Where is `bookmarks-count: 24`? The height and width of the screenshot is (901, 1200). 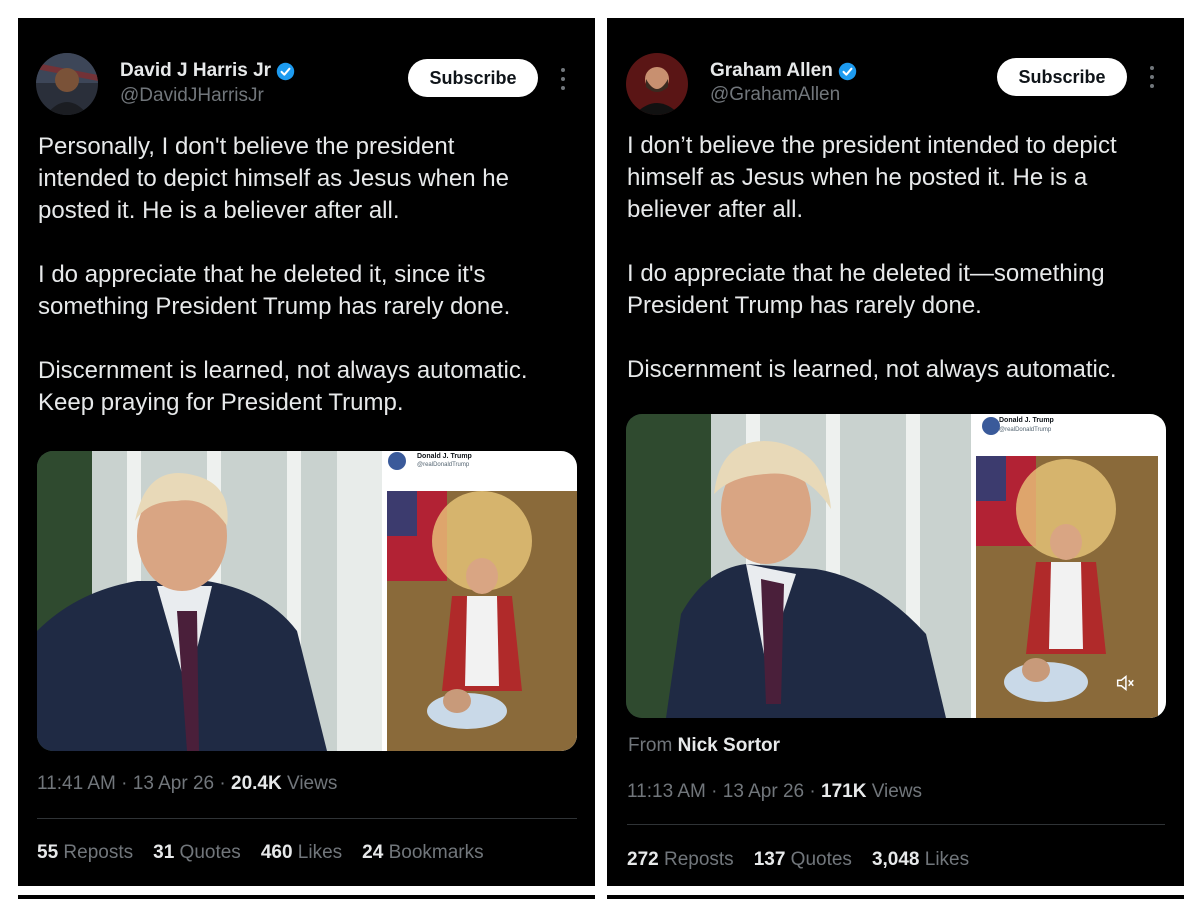 bookmarks-count: 24 is located at coordinates (373, 852).